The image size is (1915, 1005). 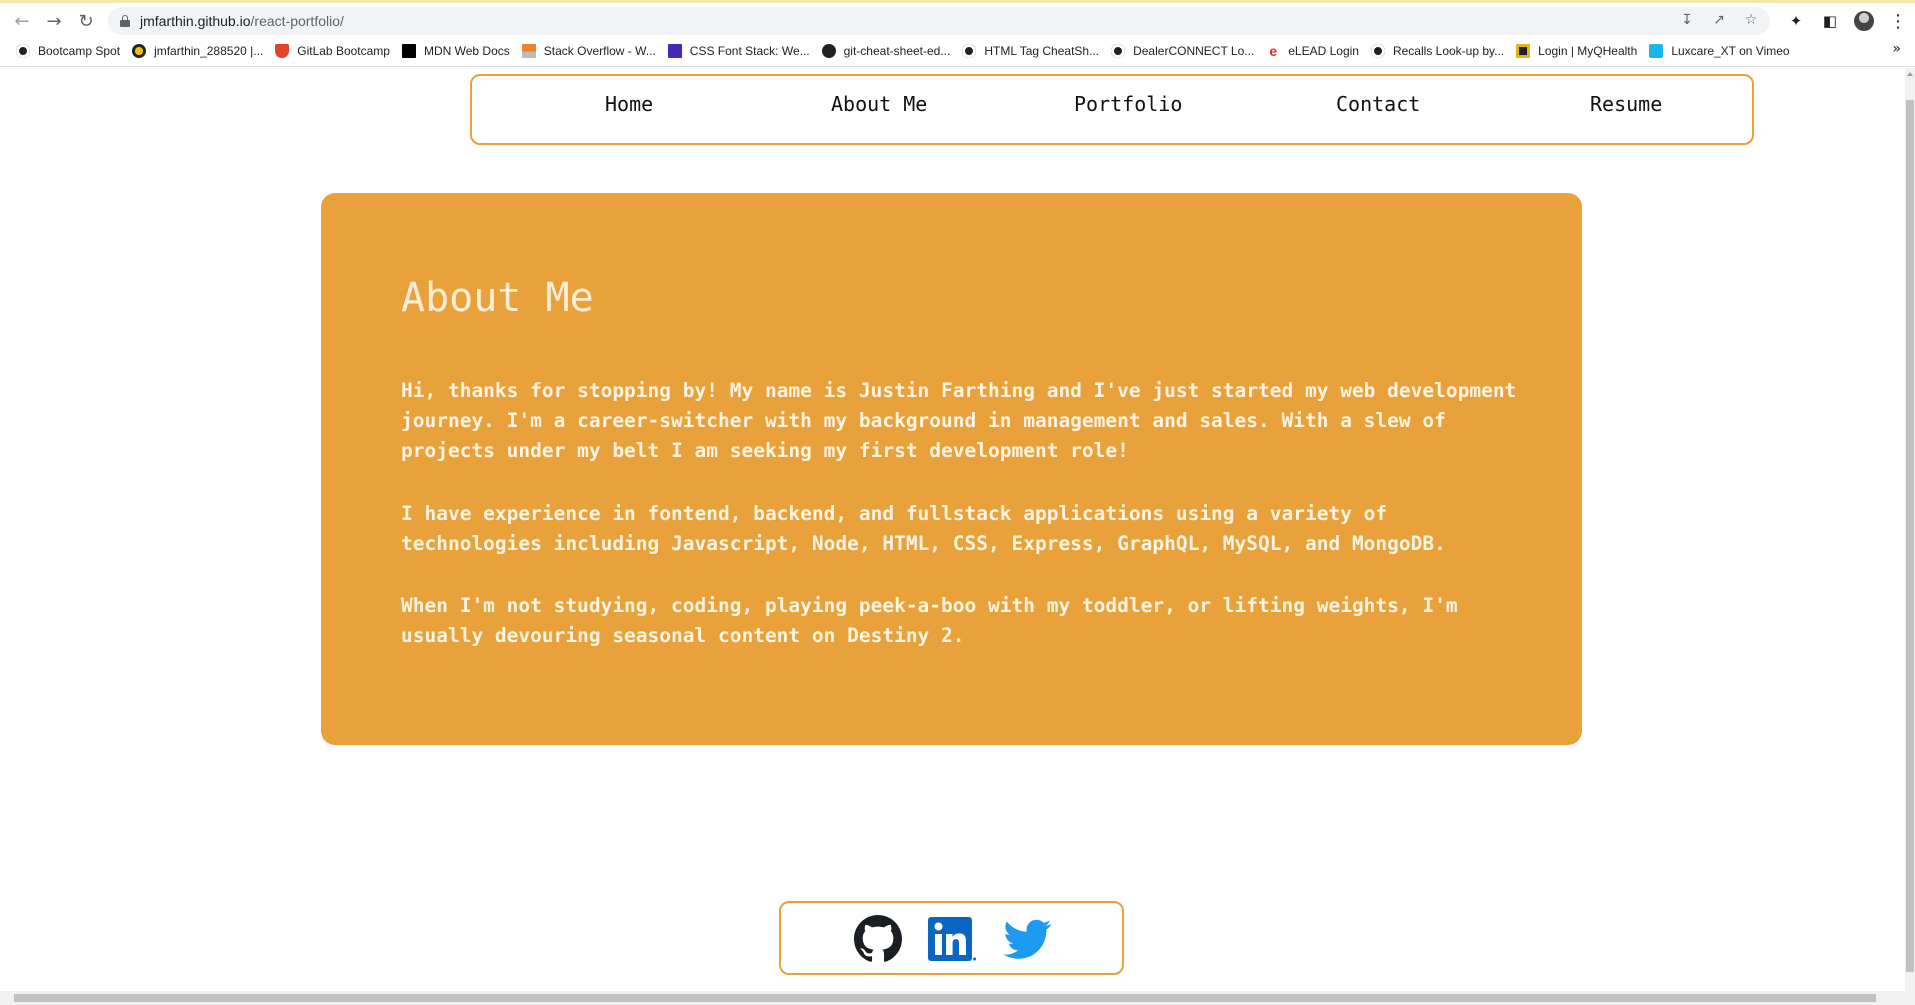 What do you see at coordinates (1796, 21) in the screenshot?
I see `extensions-puzzle-icon: ✦` at bounding box center [1796, 21].